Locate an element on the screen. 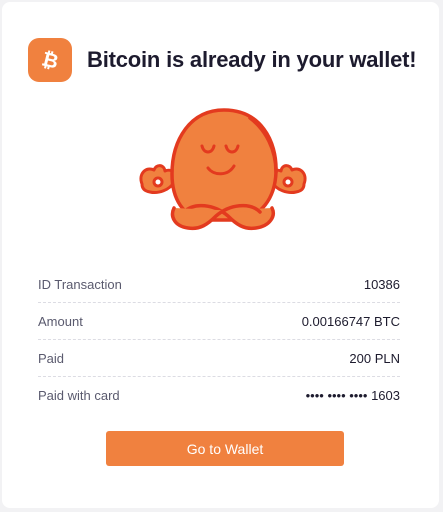 Image resolution: width=443 pixels, height=512 pixels. detail-row-transaction-id: ID Transaction 10386 is located at coordinates (219, 284).